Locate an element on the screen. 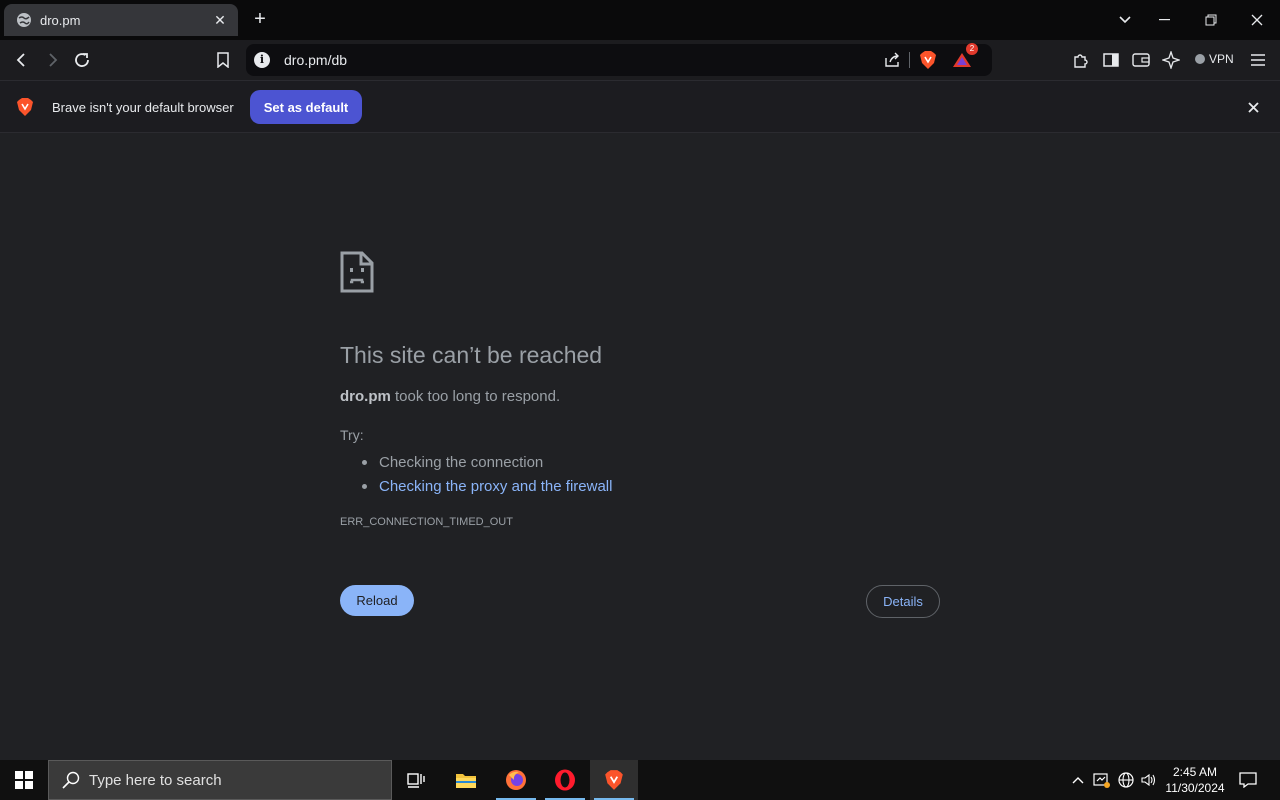 The height and width of the screenshot is (800, 1280). forward-button is located at coordinates (52, 60).